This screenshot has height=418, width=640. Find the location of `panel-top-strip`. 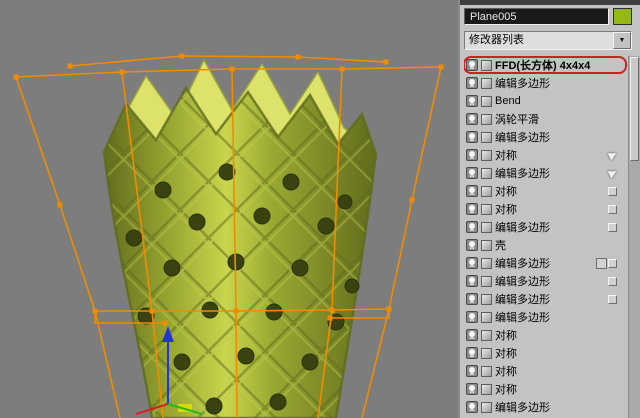

panel-top-strip is located at coordinates (550, 2).